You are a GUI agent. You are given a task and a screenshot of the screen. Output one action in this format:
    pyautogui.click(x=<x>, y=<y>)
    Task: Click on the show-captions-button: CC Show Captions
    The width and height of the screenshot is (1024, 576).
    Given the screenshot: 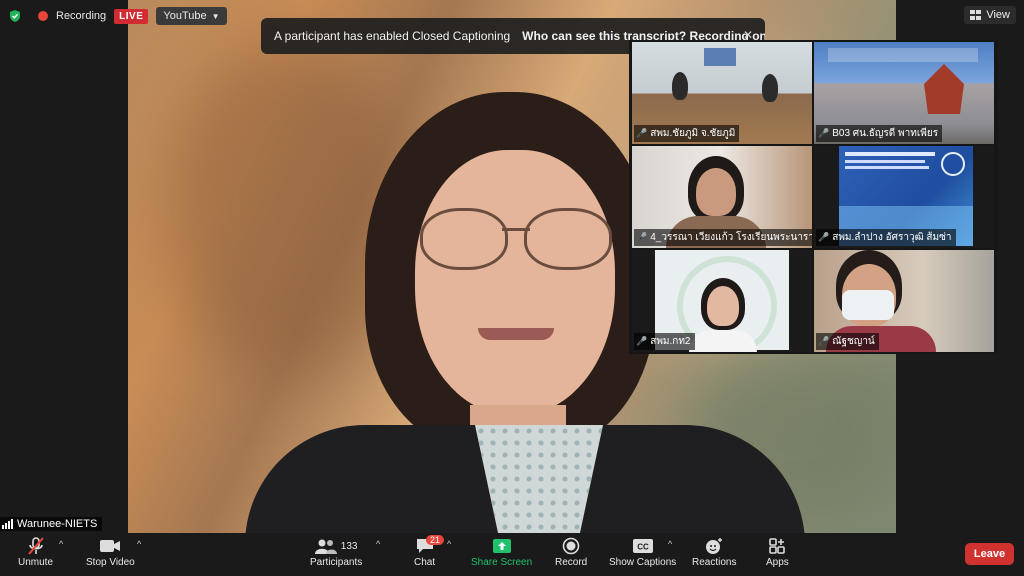 What is the action you would take?
    pyautogui.click(x=642, y=551)
    